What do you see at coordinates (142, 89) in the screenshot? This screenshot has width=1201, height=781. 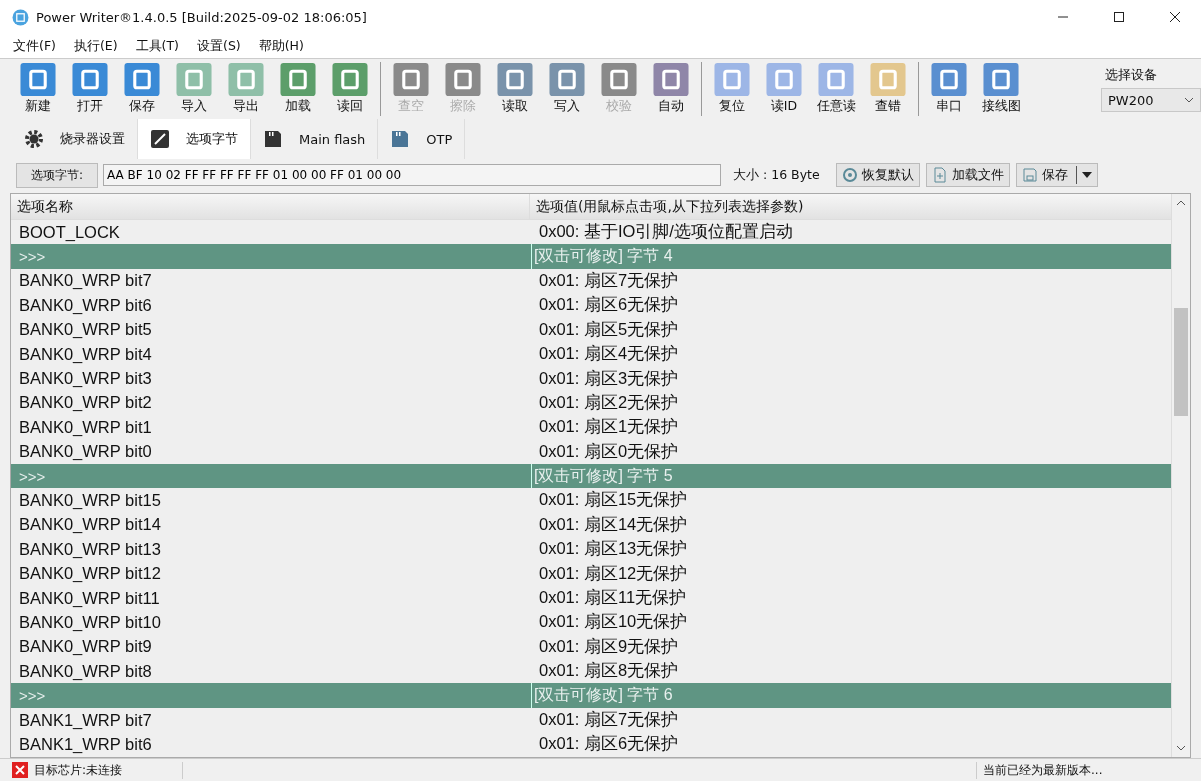 I see `toolbar-button: 保存` at bounding box center [142, 89].